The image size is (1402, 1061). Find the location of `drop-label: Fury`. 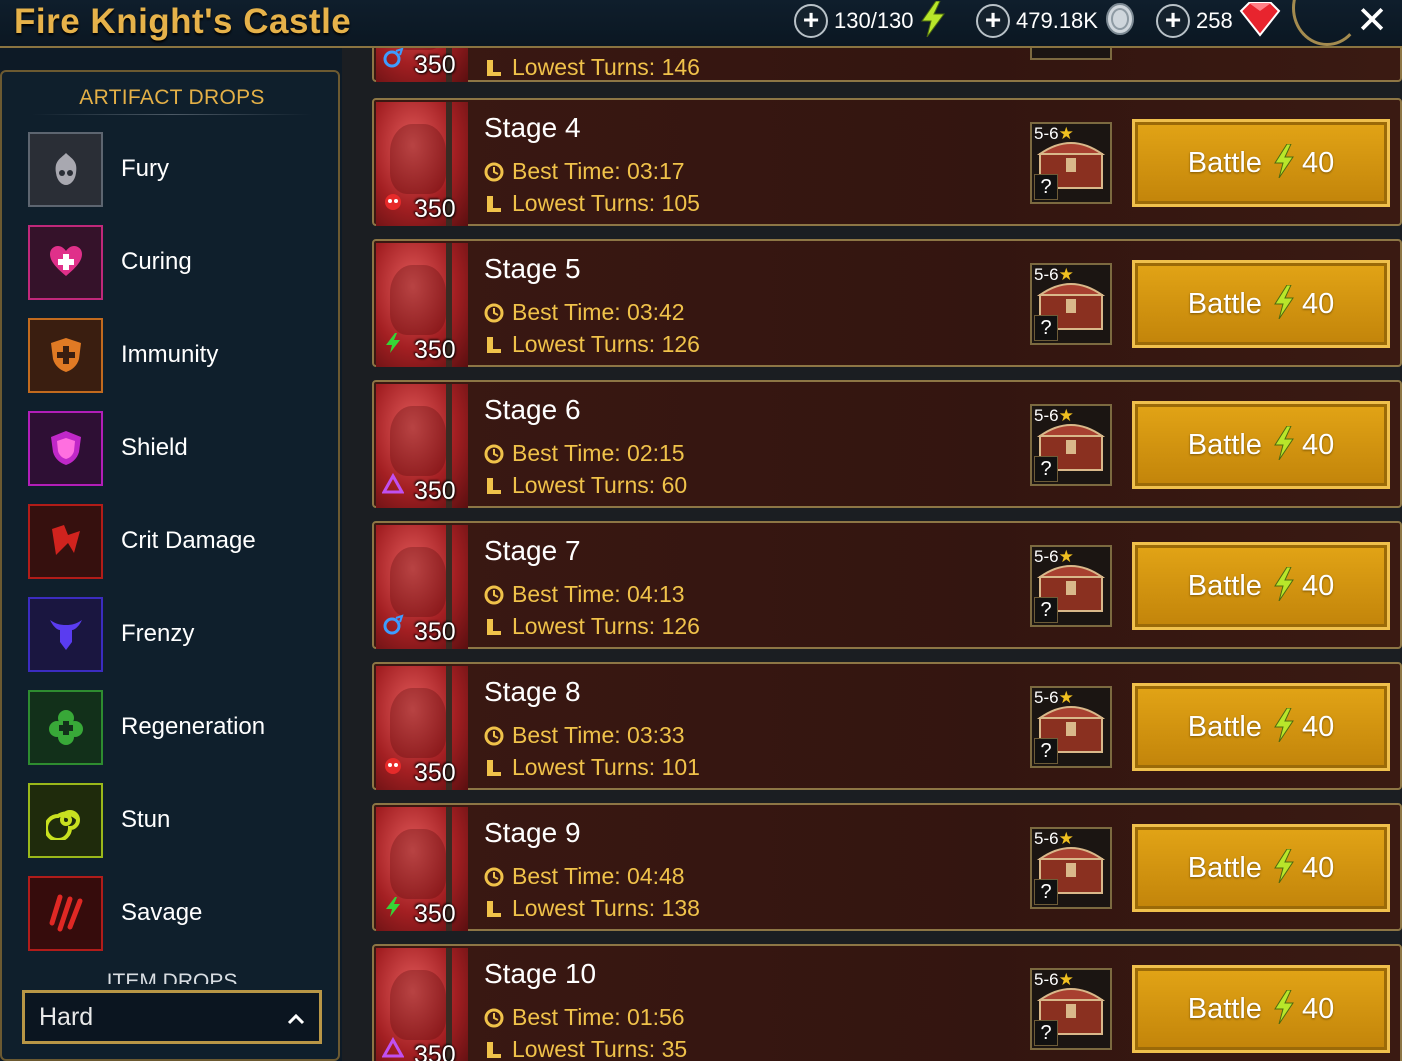

drop-label: Fury is located at coordinates (145, 168).